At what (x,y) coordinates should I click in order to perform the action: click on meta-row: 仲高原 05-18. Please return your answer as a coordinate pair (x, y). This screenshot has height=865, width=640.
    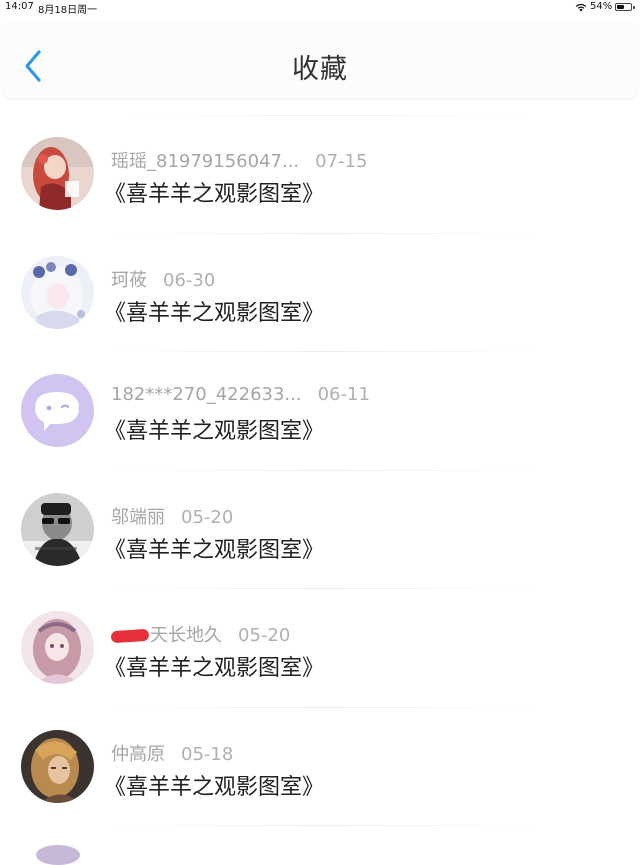
    Looking at the image, I should click on (172, 753).